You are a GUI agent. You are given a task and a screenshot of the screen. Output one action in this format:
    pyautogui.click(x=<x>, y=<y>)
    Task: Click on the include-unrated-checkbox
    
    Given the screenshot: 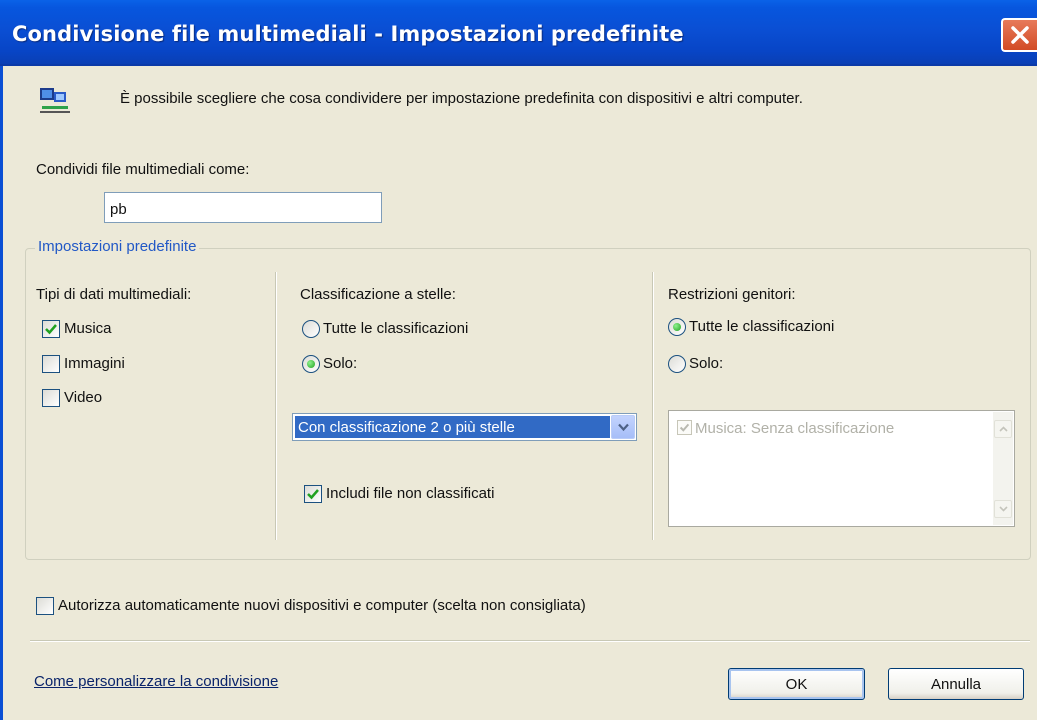 What is the action you would take?
    pyautogui.click(x=313, y=494)
    